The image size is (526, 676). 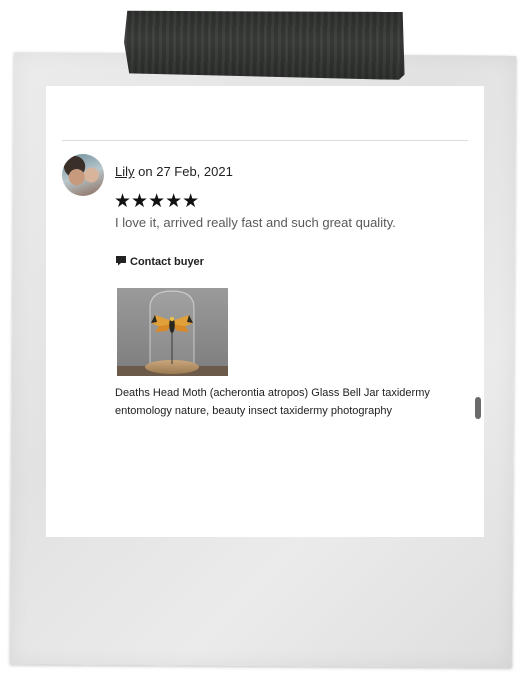 What do you see at coordinates (83, 175) in the screenshot?
I see `reviewer-avatar` at bounding box center [83, 175].